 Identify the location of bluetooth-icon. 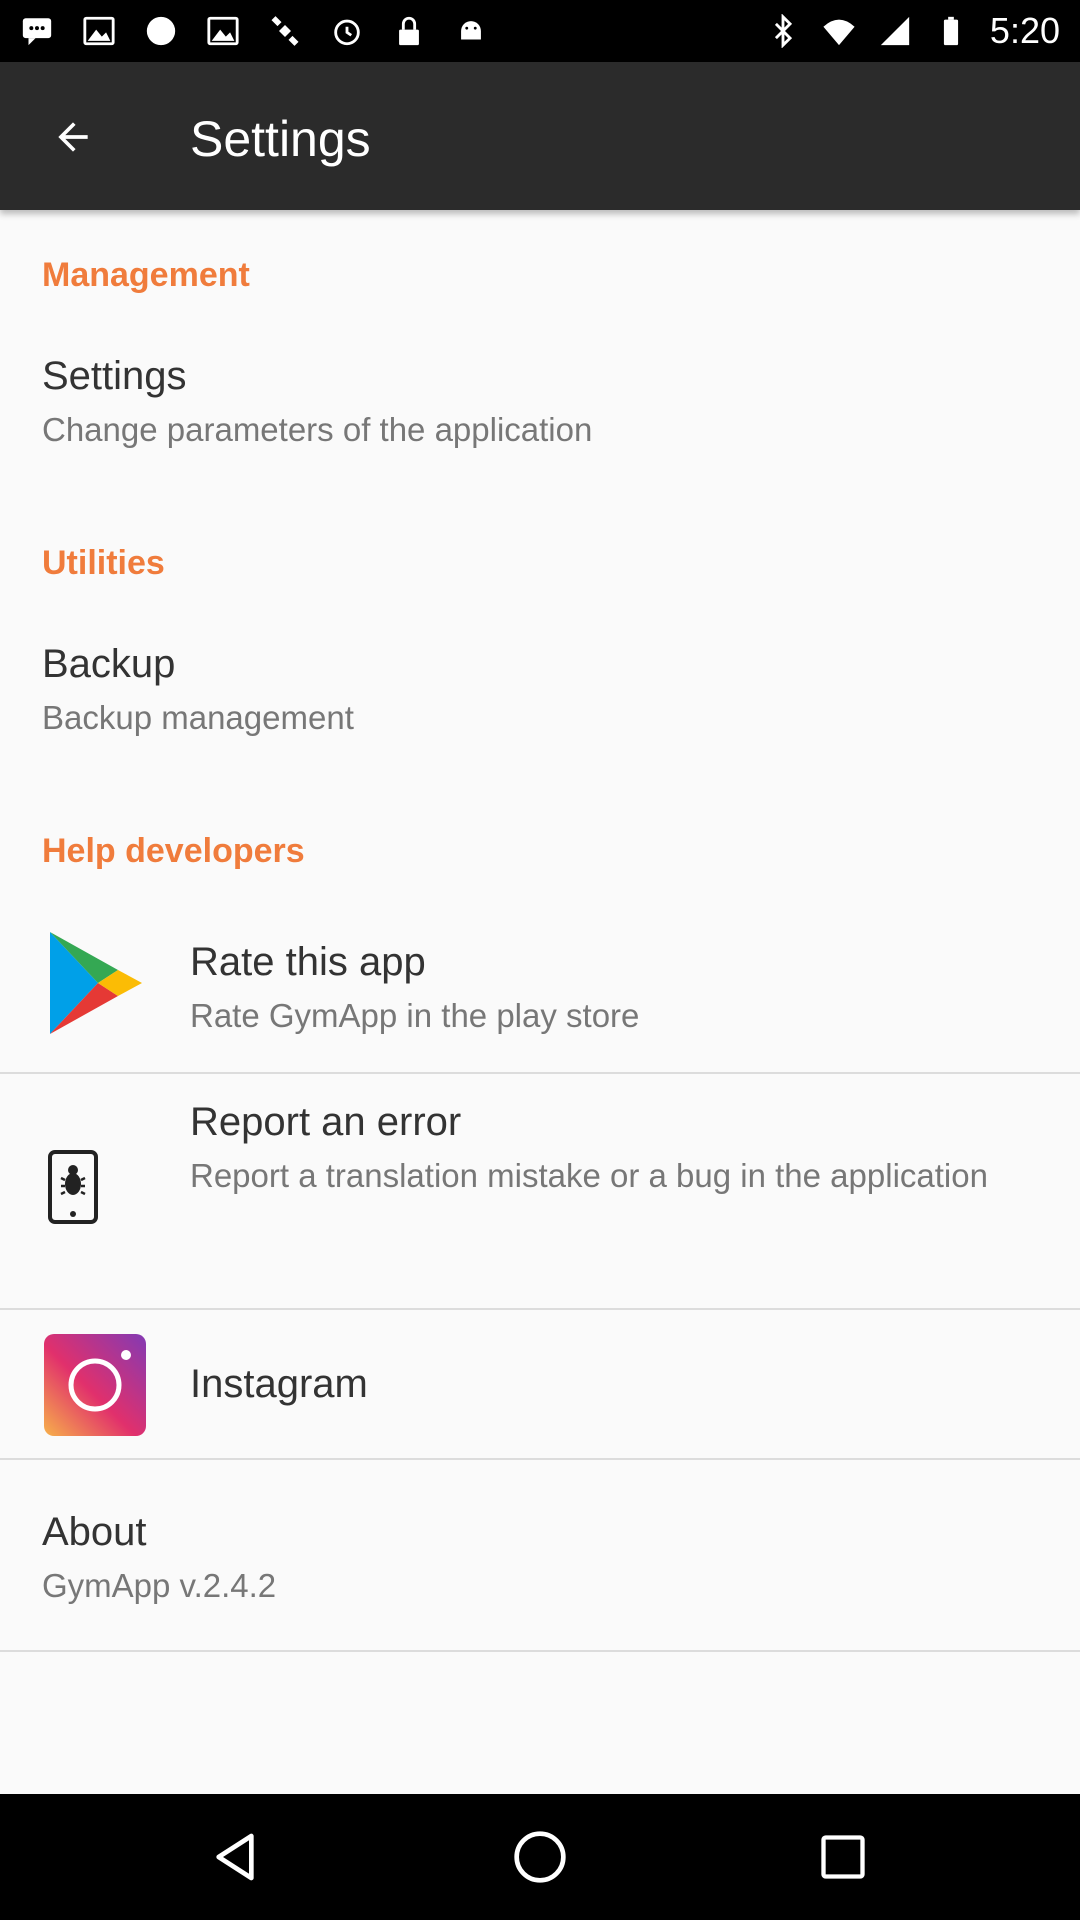
(783, 31).